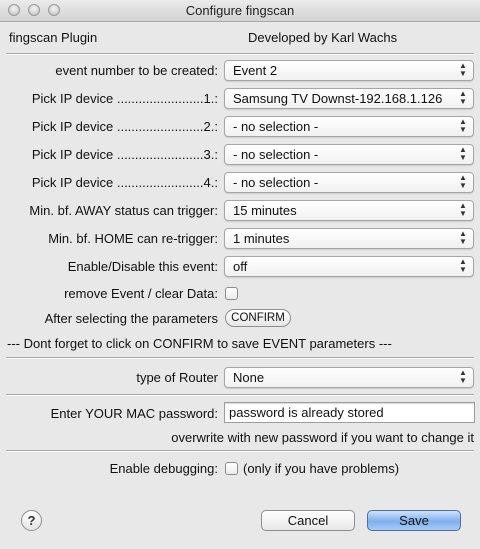  Describe the element at coordinates (231, 293) in the screenshot. I see `remove-event-checkbox` at that location.